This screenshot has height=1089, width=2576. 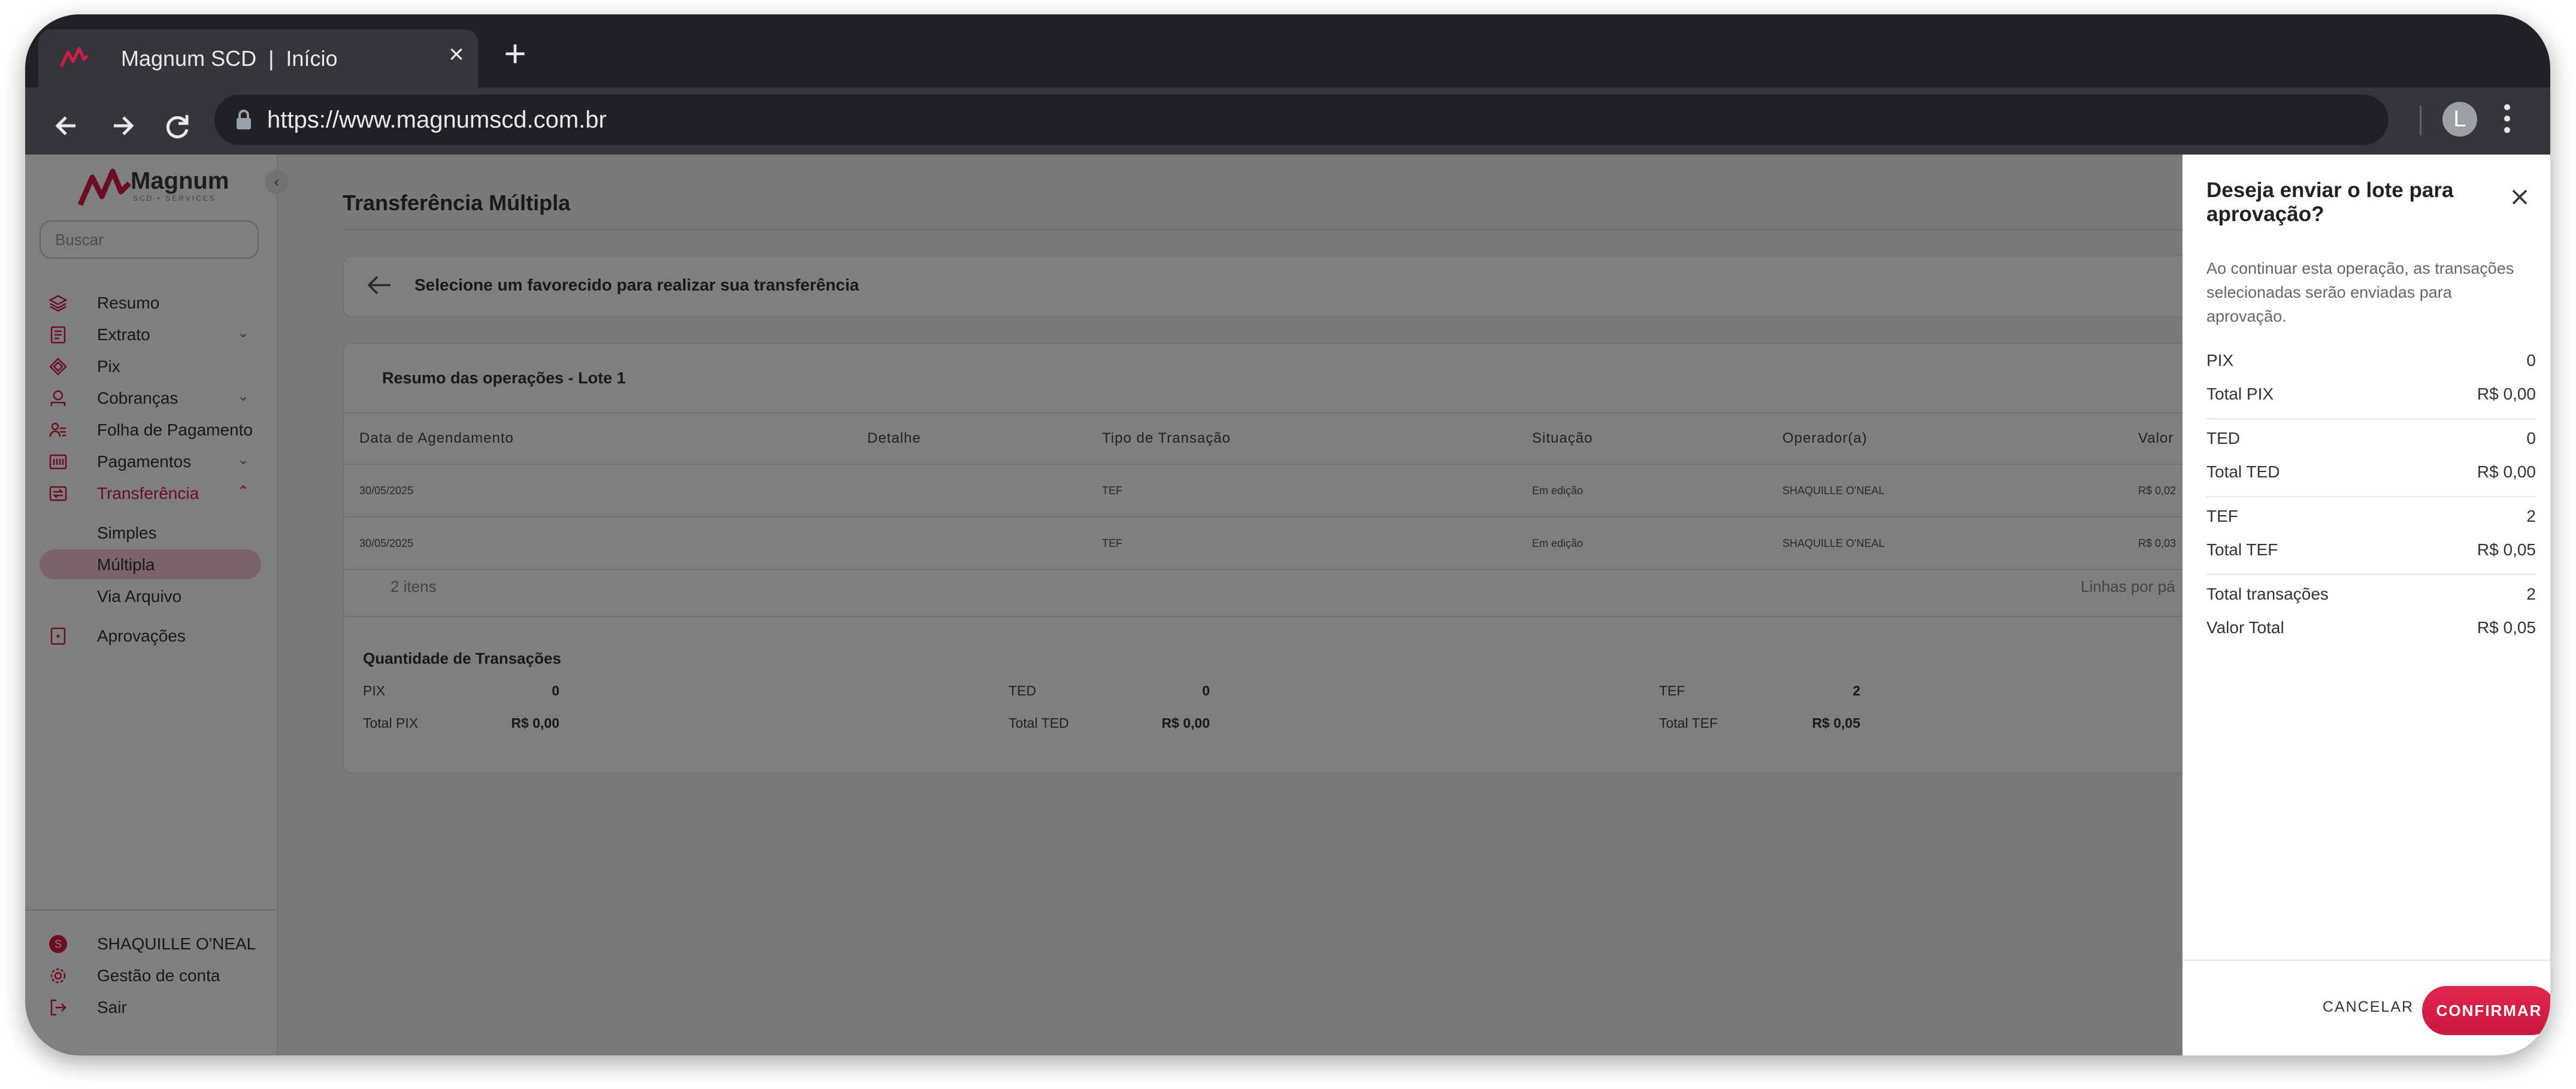 I want to click on confirm-button: CONFIRMAR, so click(x=2486, y=1010).